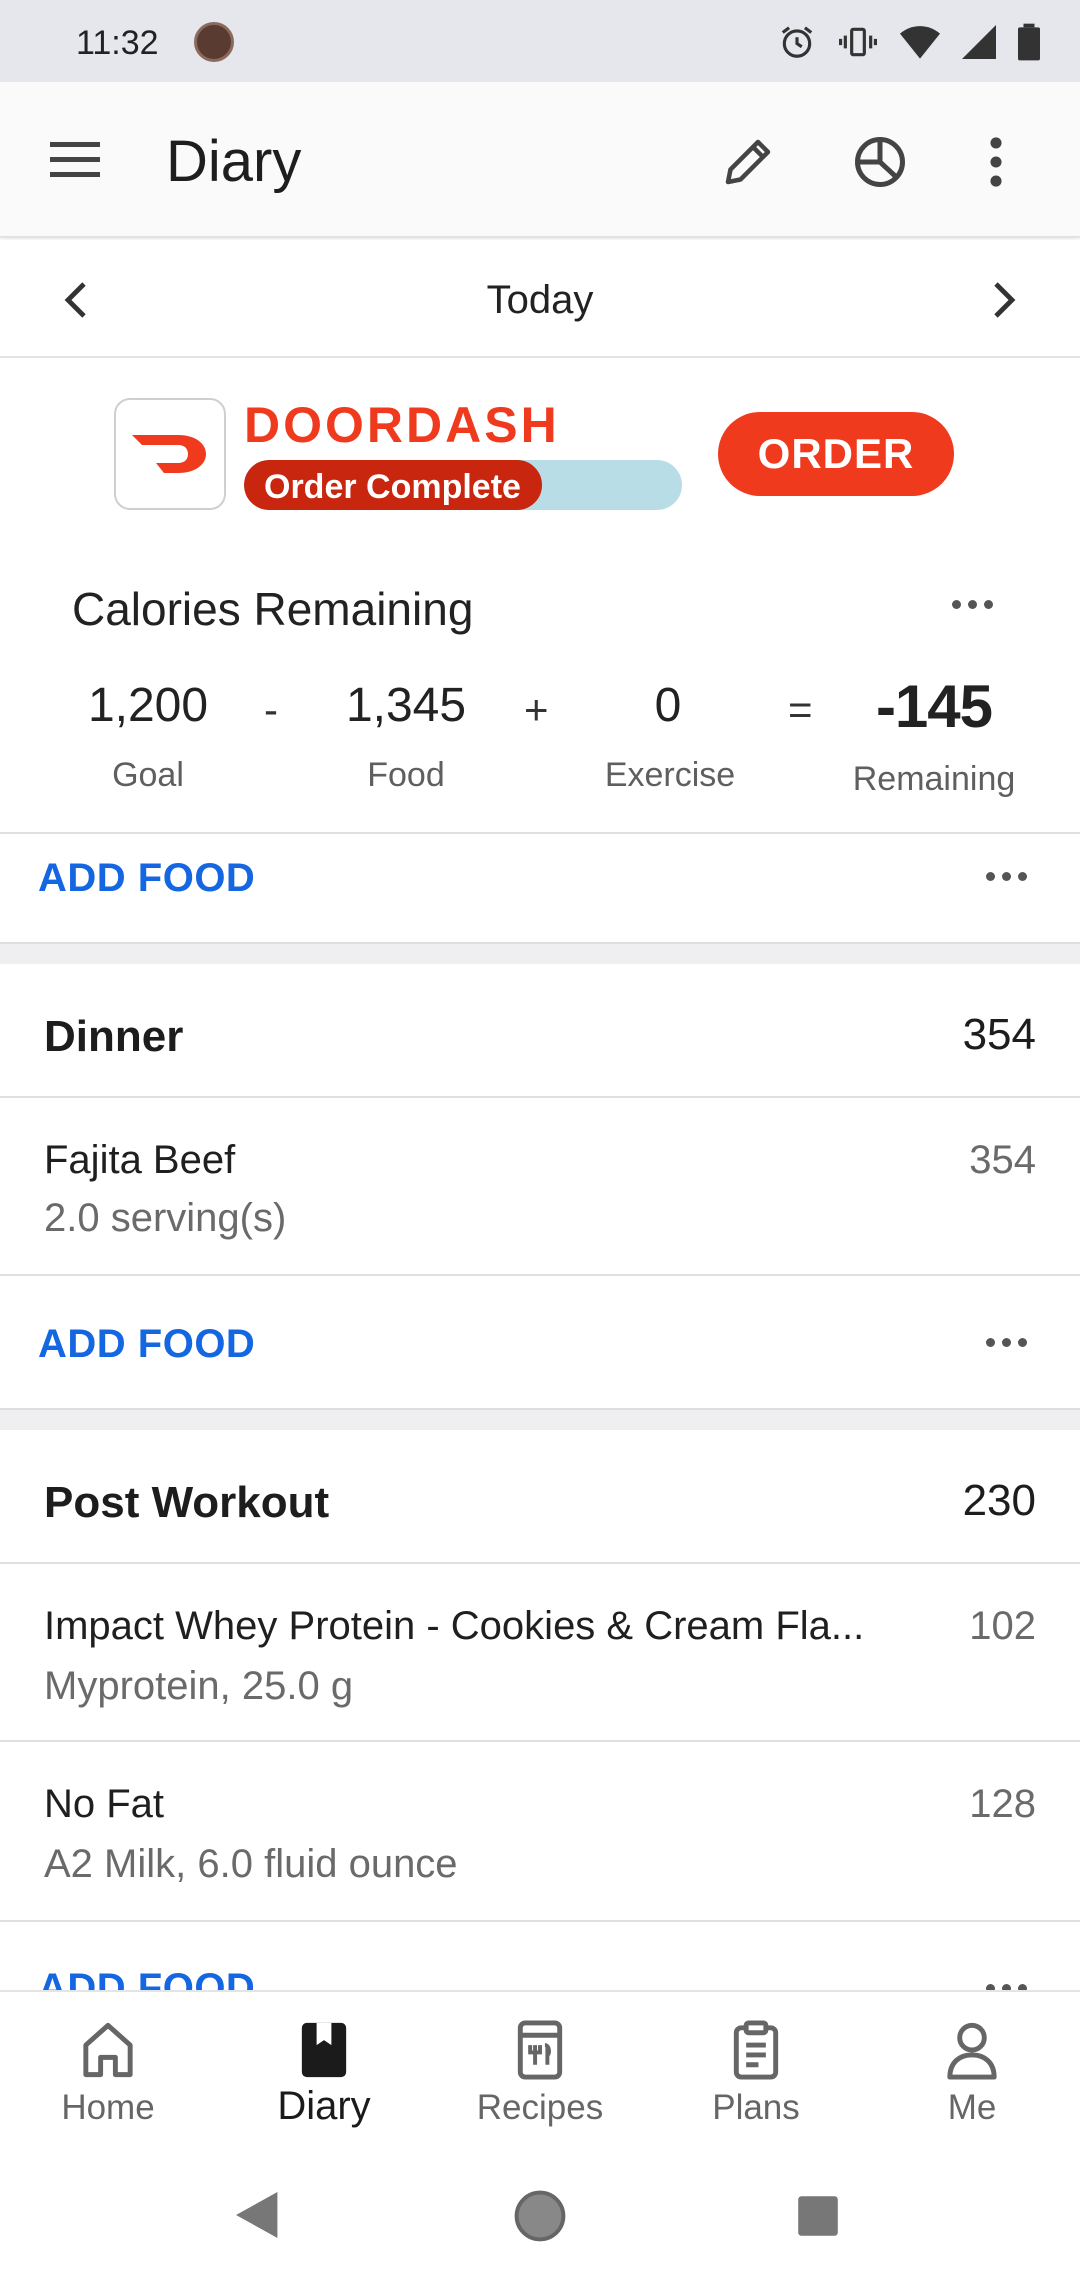 This screenshot has width=1080, height=2280. What do you see at coordinates (818, 2216) in the screenshot?
I see `recents-square-icon` at bounding box center [818, 2216].